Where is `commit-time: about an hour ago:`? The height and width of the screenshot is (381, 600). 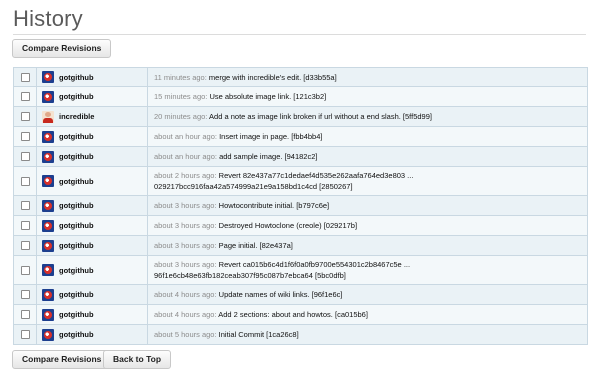 commit-time: about an hour ago: is located at coordinates (185, 136).